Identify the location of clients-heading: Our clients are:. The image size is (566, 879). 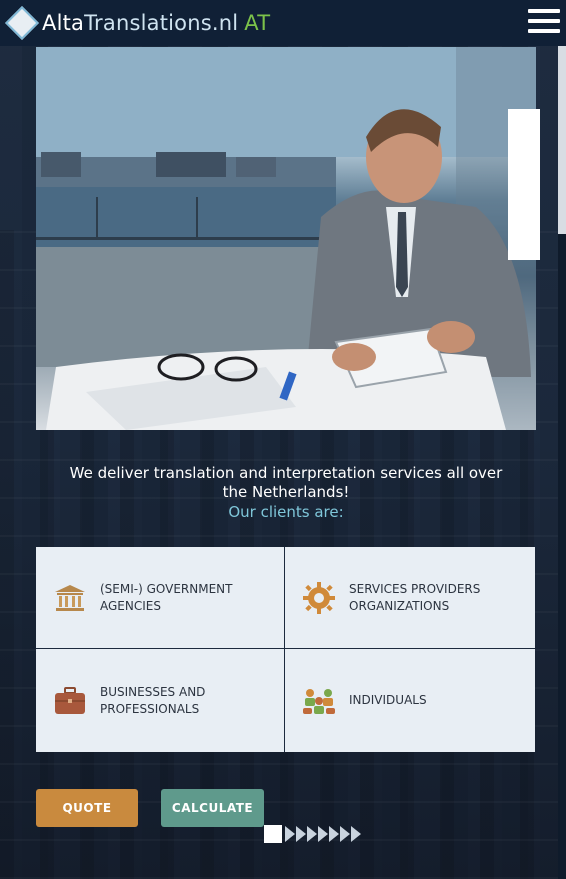
(286, 512).